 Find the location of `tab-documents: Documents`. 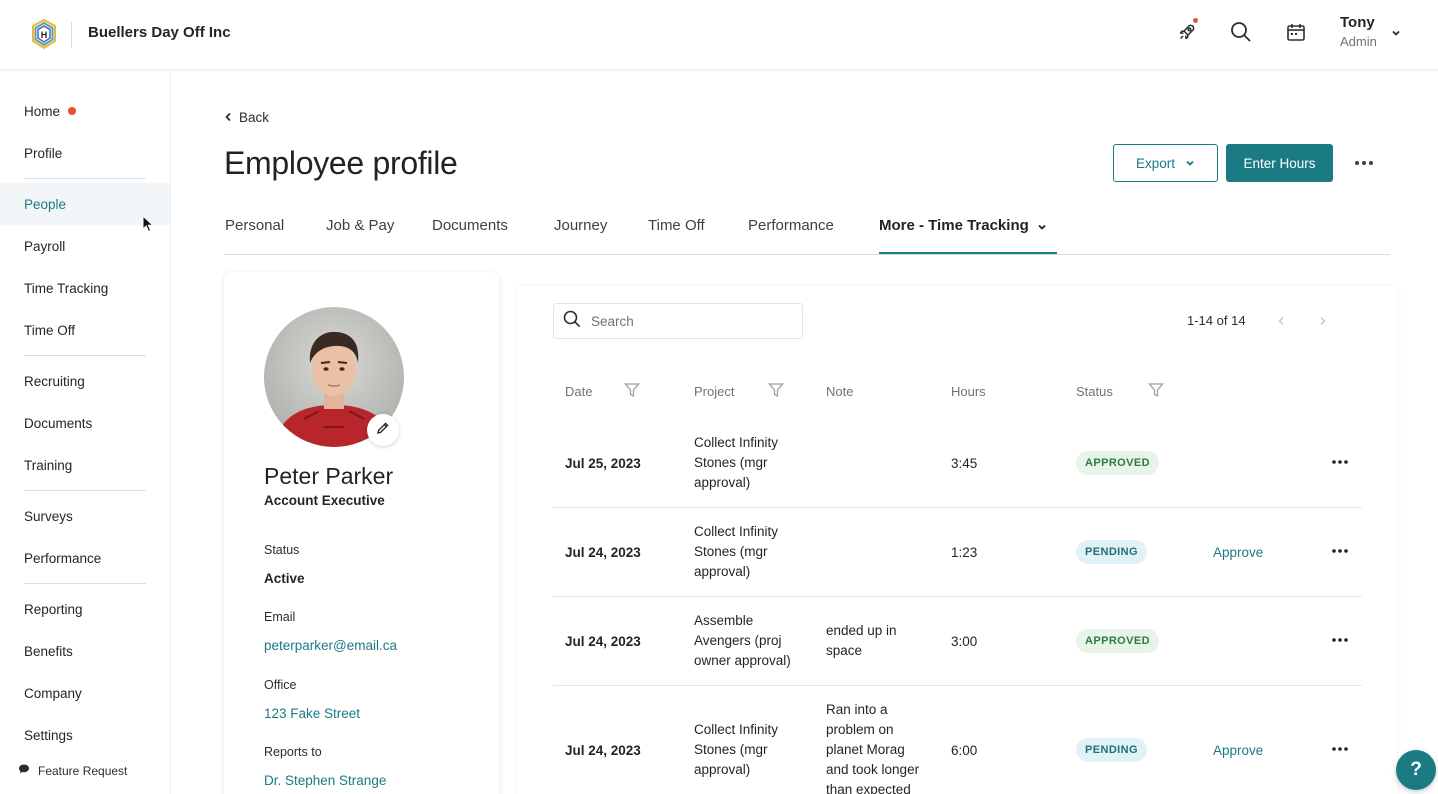

tab-documents: Documents is located at coordinates (470, 235).